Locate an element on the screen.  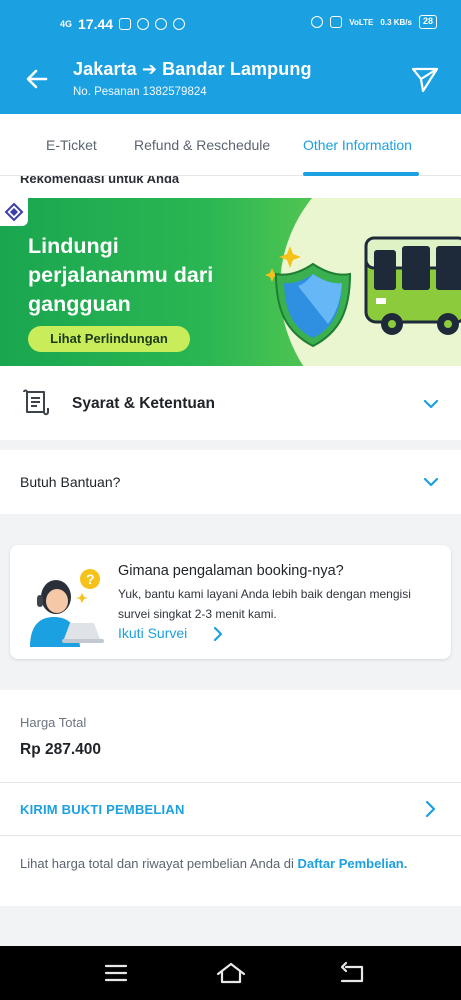
back-button is located at coordinates (37, 79).